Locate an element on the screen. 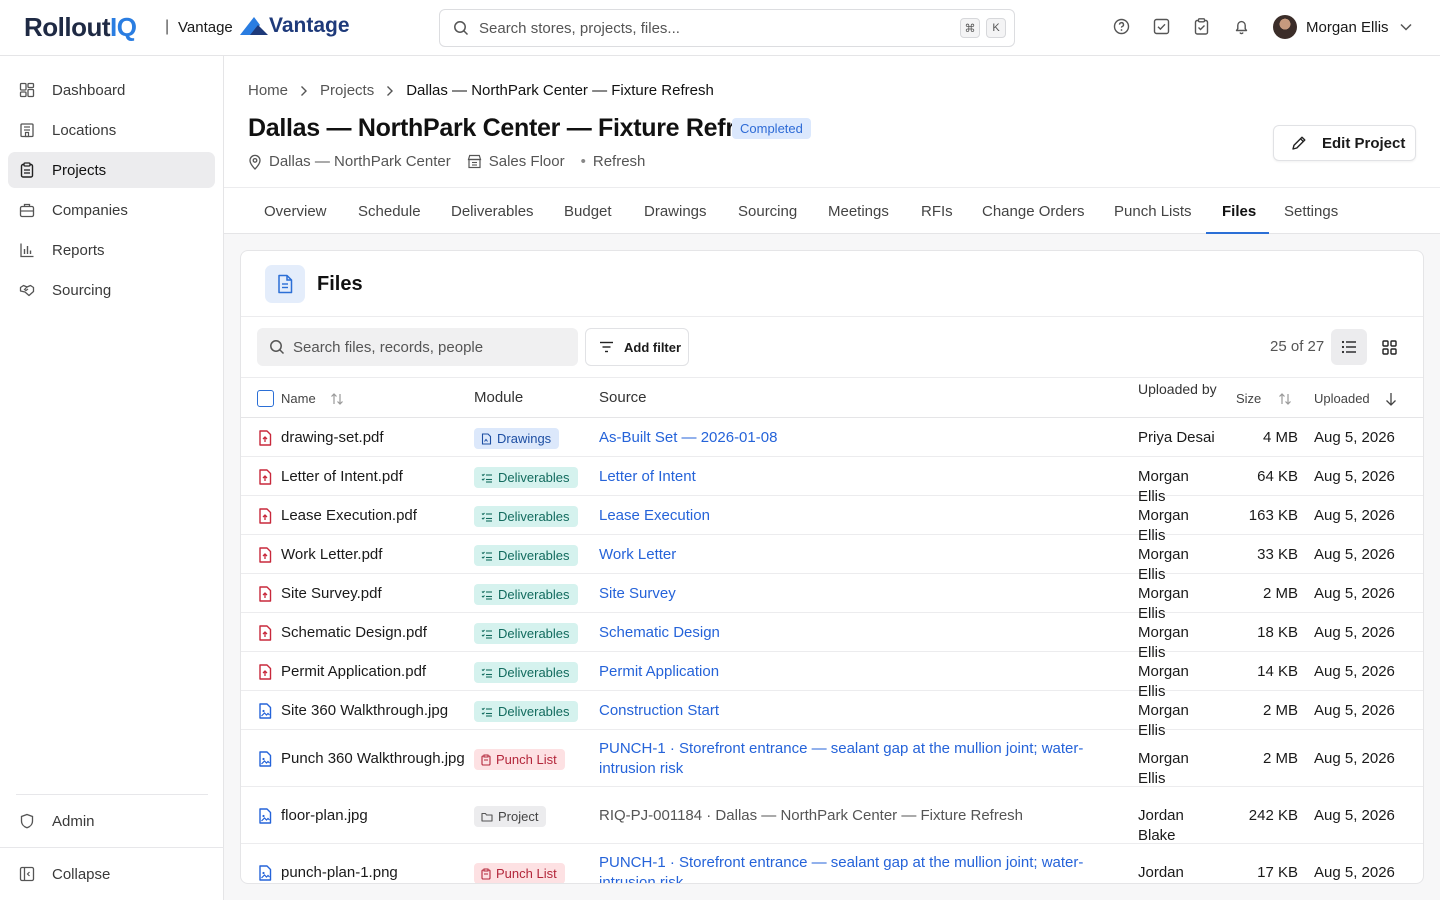 The width and height of the screenshot is (1440, 900). drawing-icon is located at coordinates (489, 438).